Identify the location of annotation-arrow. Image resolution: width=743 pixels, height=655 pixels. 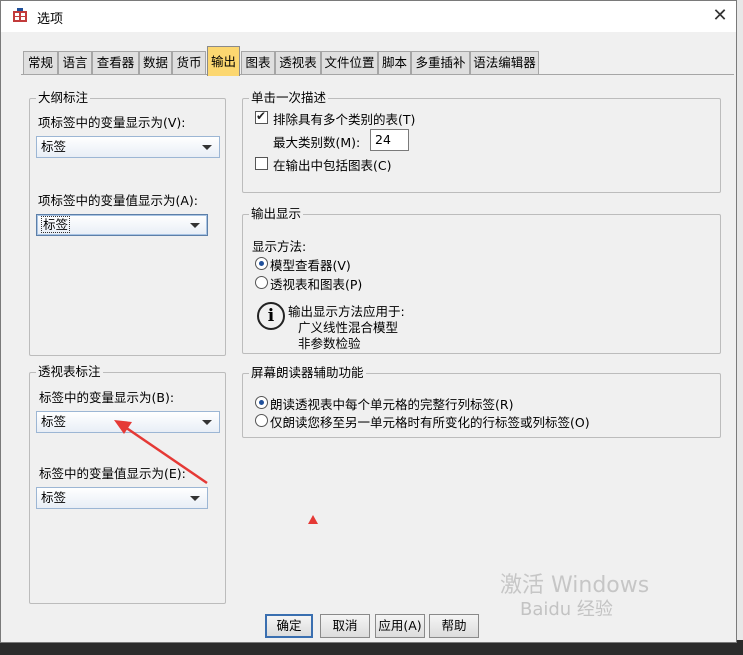
(216, 472).